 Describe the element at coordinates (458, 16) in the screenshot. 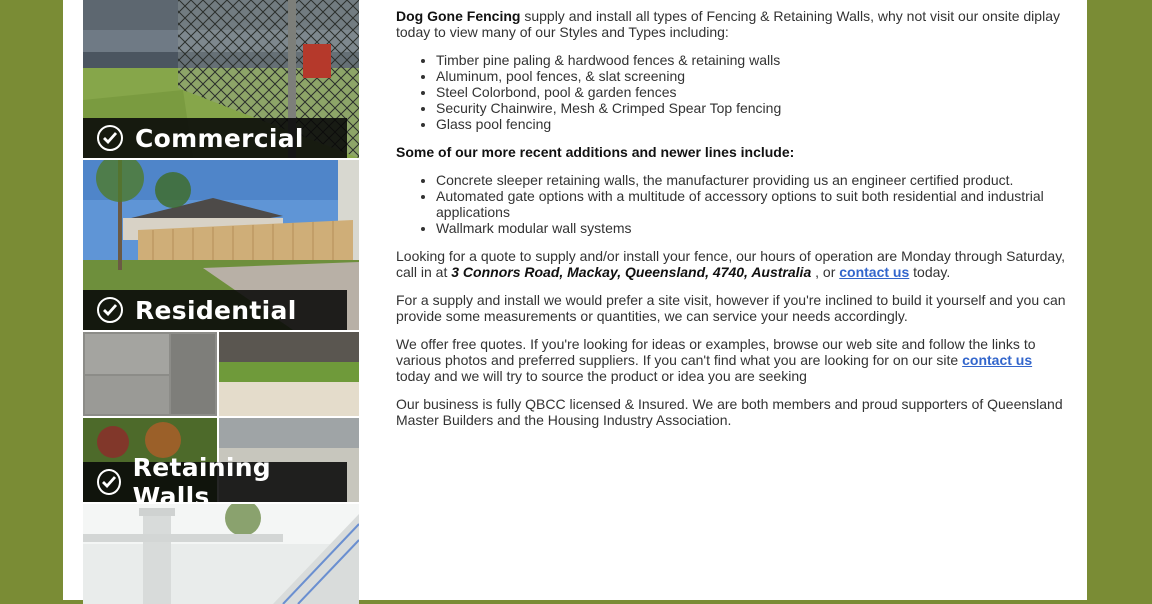

I see `brand-name: Dog Gone Fencing` at that location.